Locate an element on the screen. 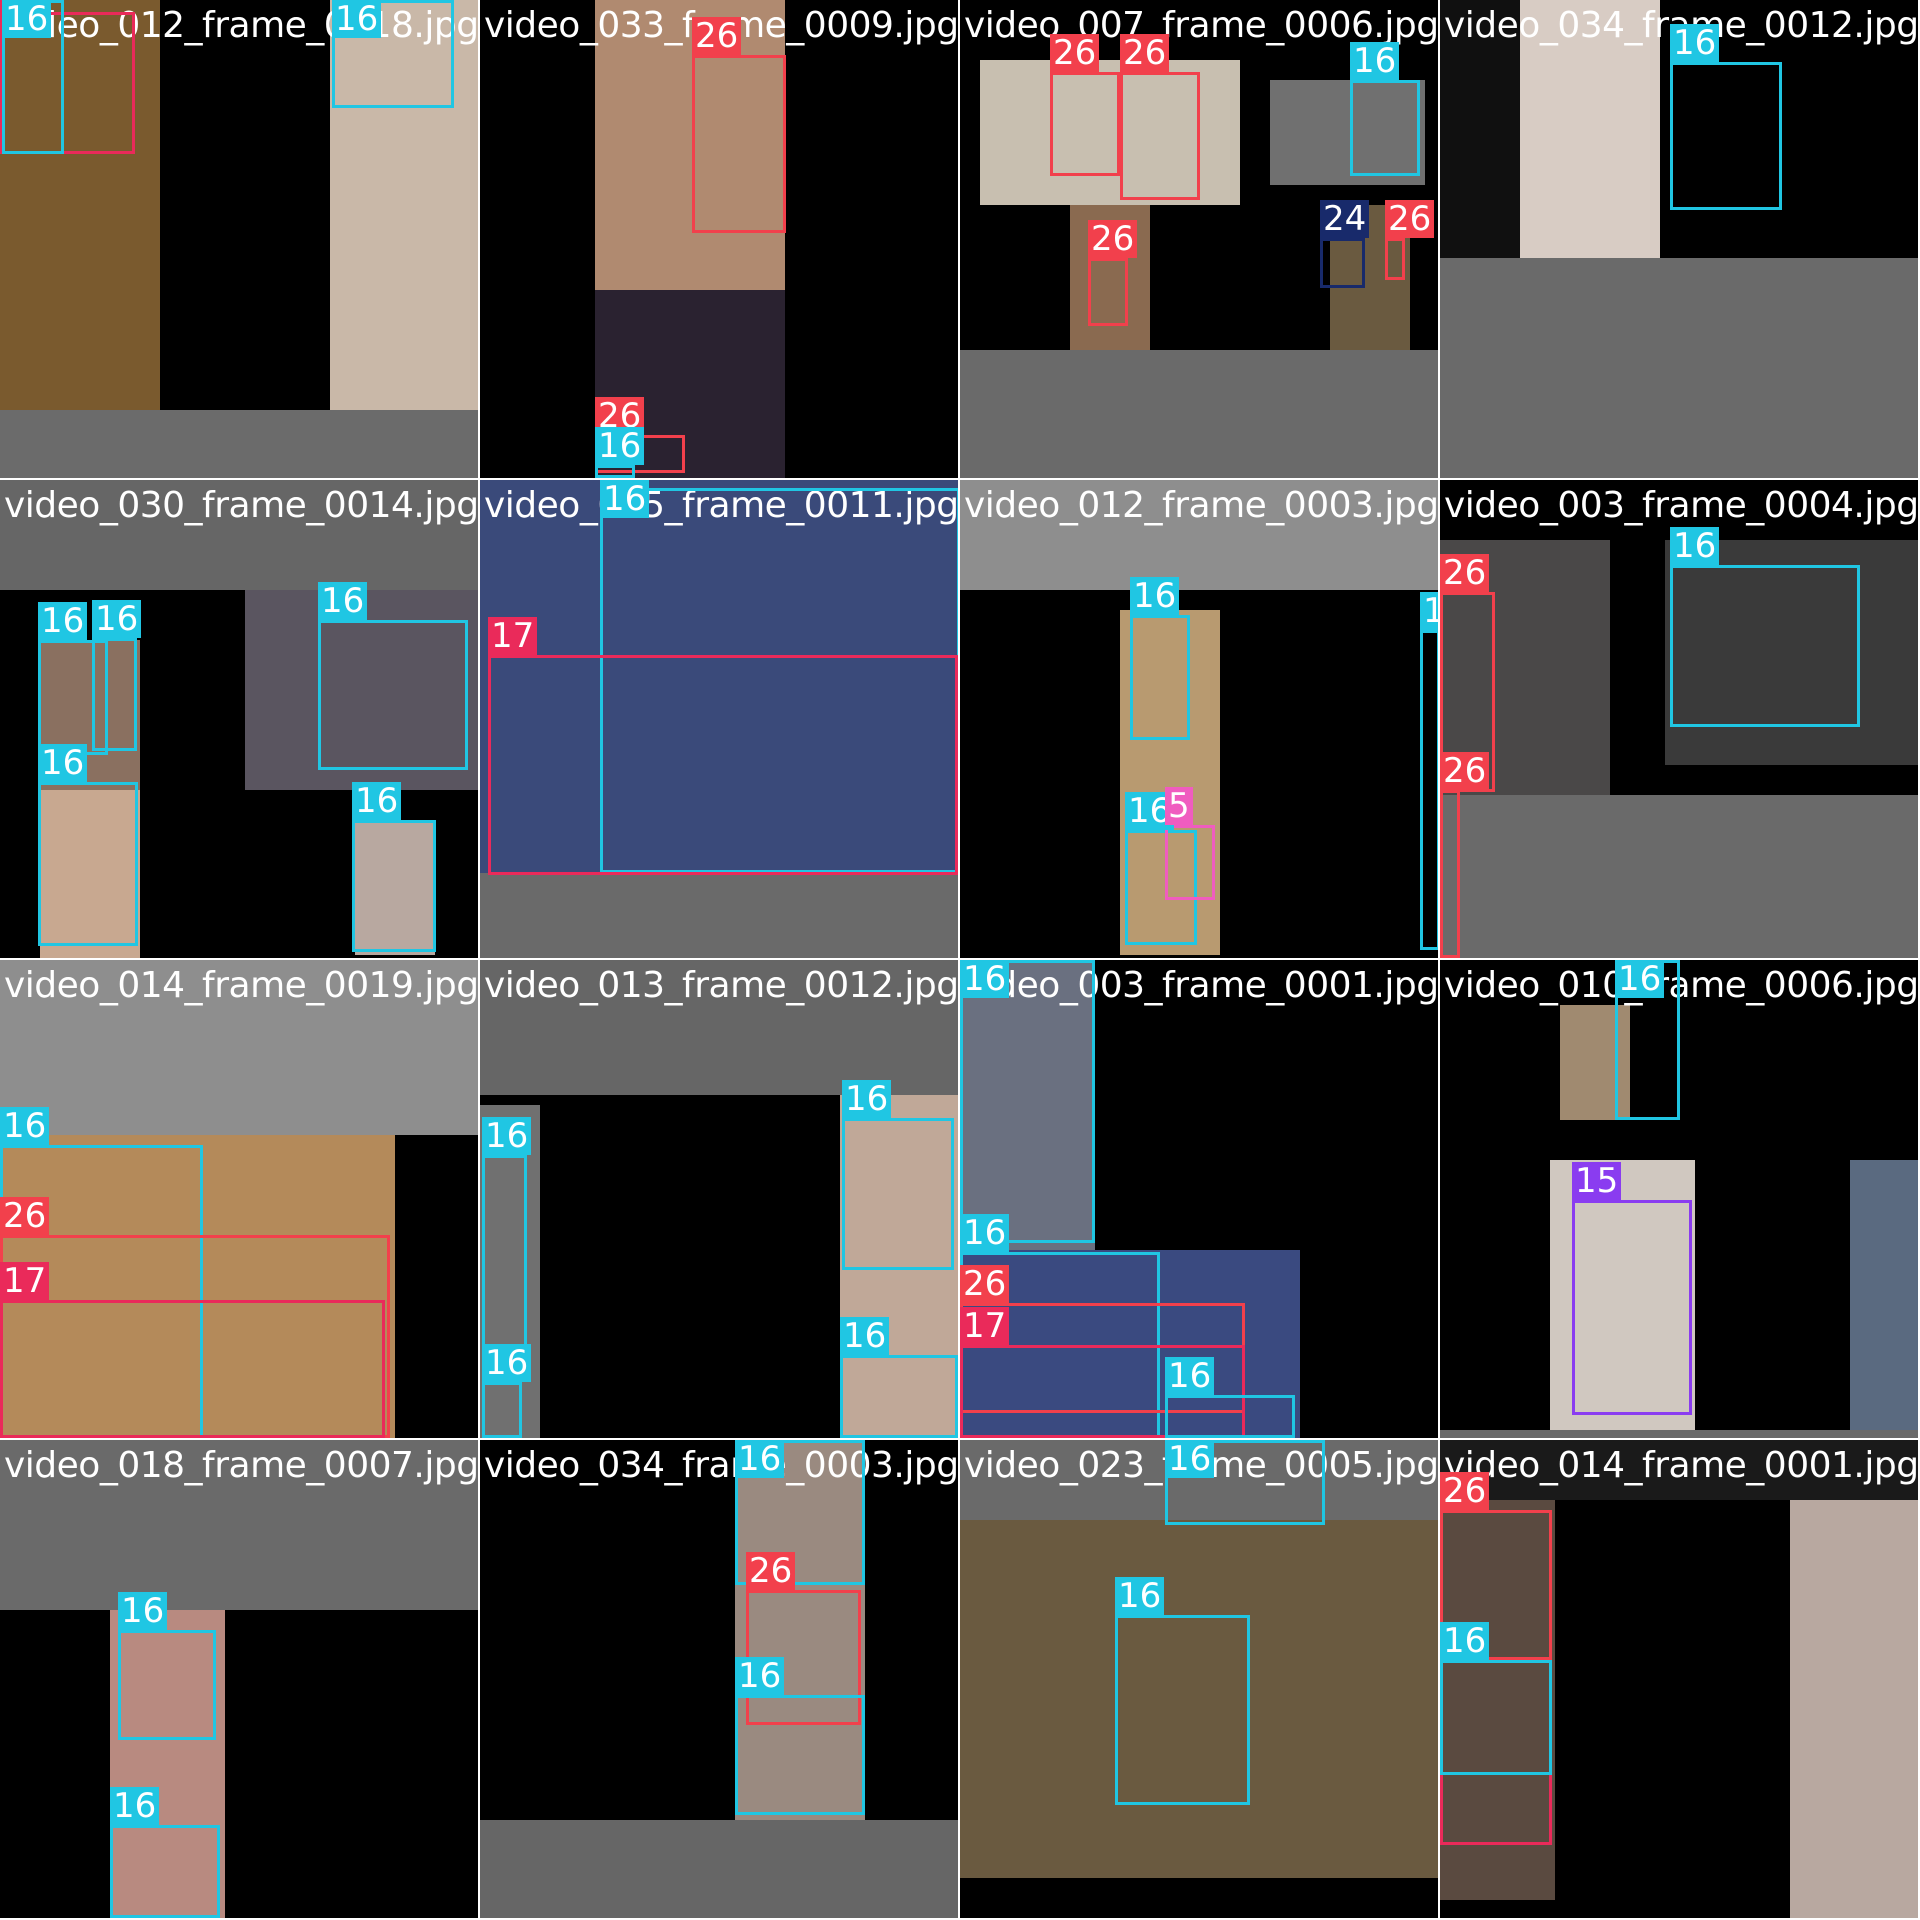 The height and width of the screenshot is (1920, 1920). mosaic-tile: video_023_frame_0005.jpg1616 is located at coordinates (1199, 1679).